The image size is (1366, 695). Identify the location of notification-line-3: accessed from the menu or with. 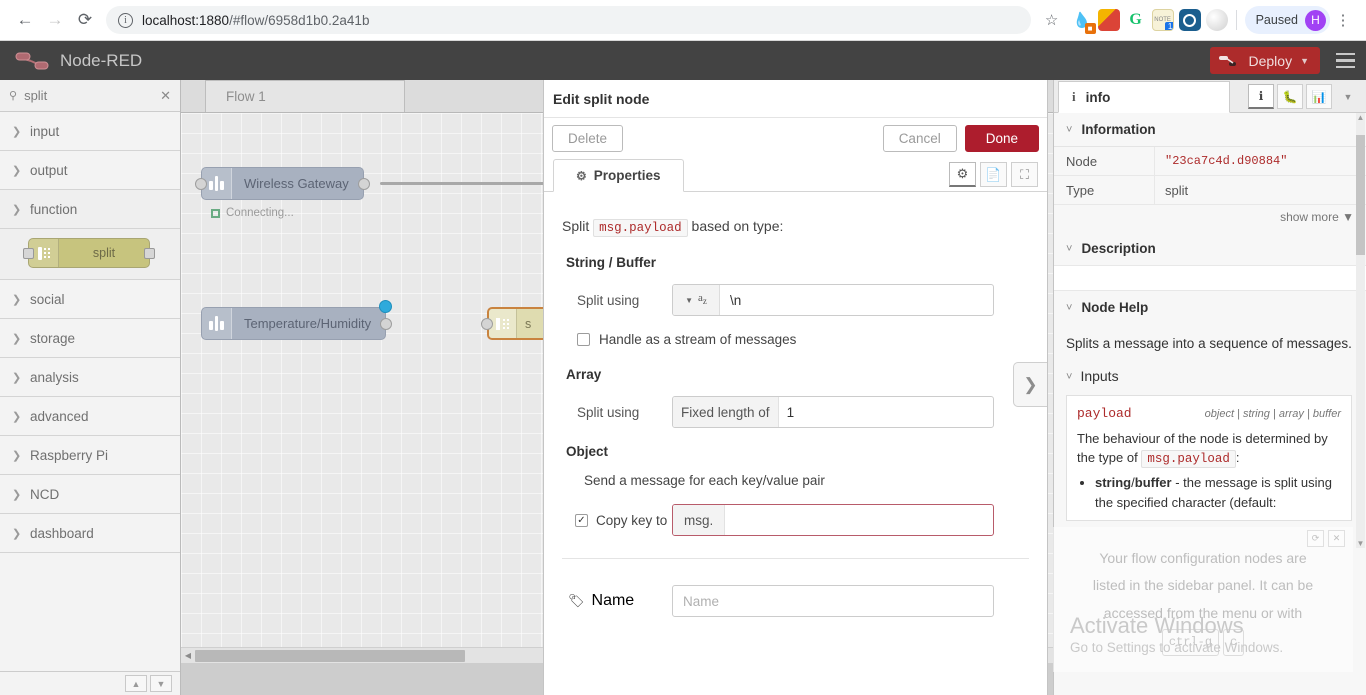
(1203, 612).